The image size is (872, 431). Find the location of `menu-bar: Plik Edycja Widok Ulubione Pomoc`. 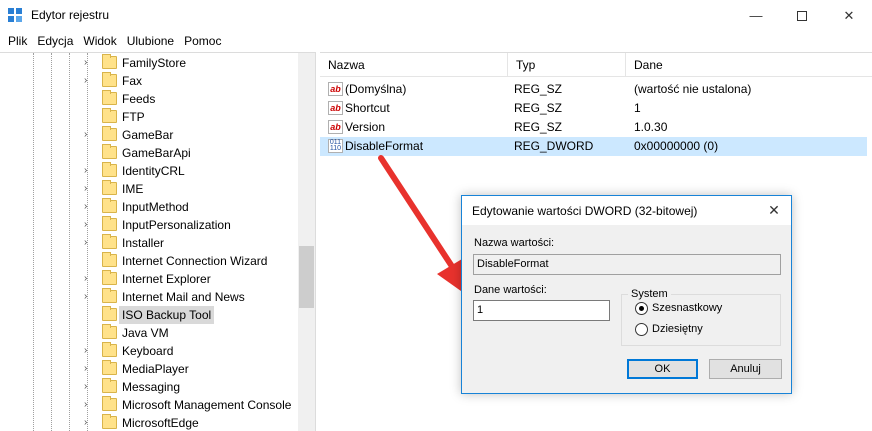

menu-bar: Plik Edycja Widok Ulubione Pomoc is located at coordinates (436, 41).